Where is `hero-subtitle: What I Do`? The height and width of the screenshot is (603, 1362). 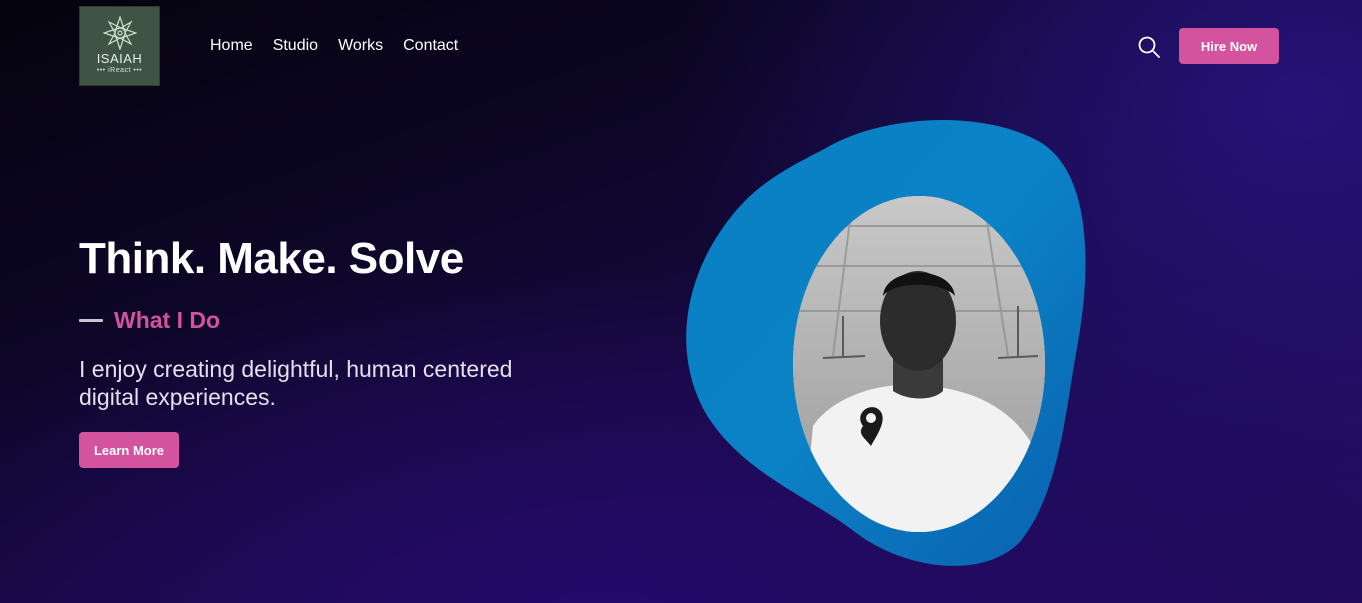
hero-subtitle: What I Do is located at coordinates (167, 320).